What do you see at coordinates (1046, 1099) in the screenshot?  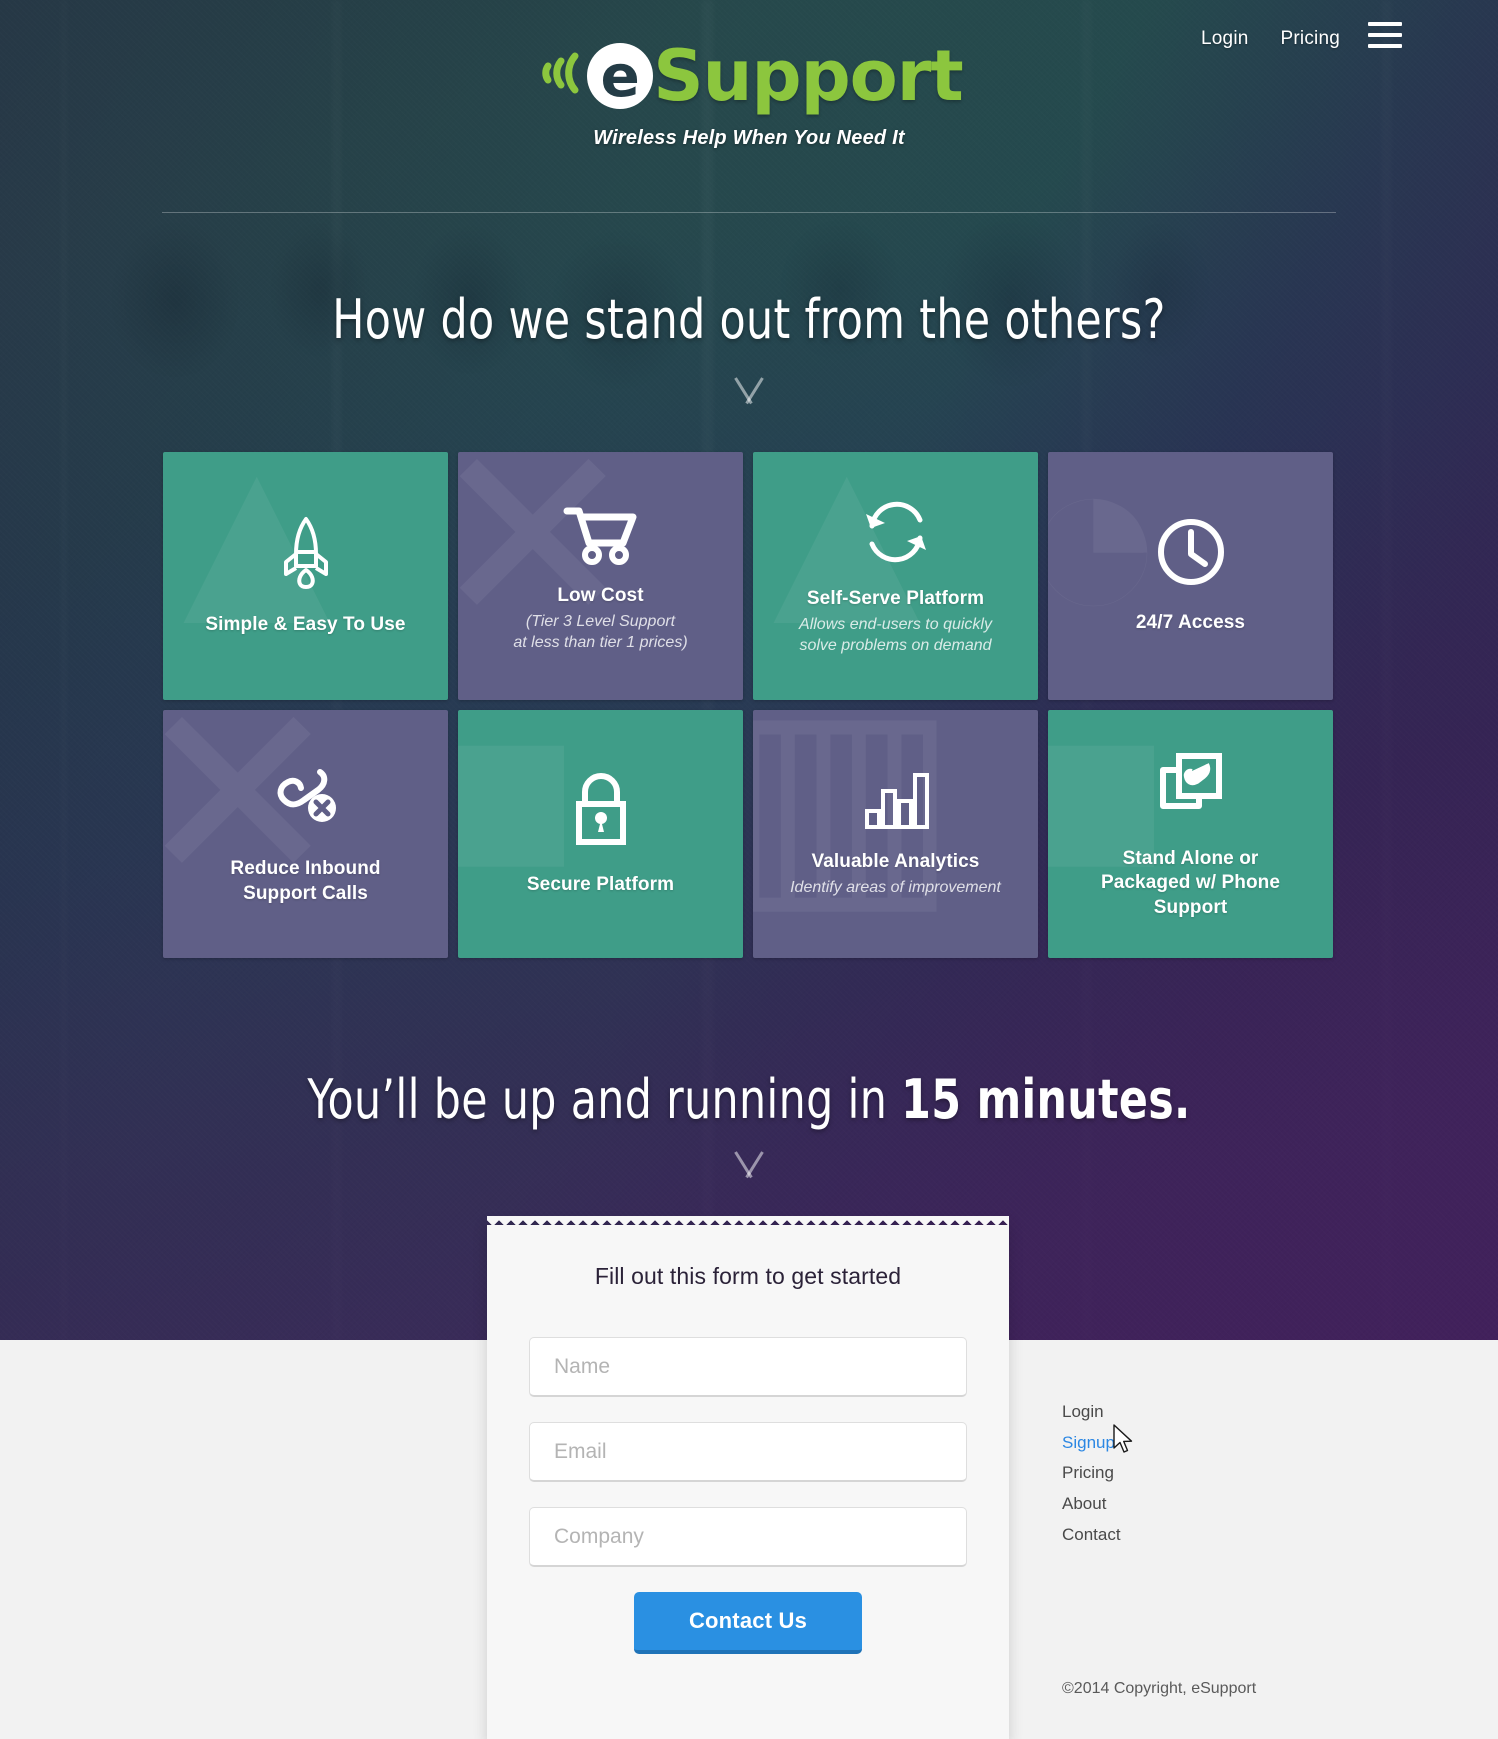 I see `hero-heading-minutes-strong: 15 minutes.` at bounding box center [1046, 1099].